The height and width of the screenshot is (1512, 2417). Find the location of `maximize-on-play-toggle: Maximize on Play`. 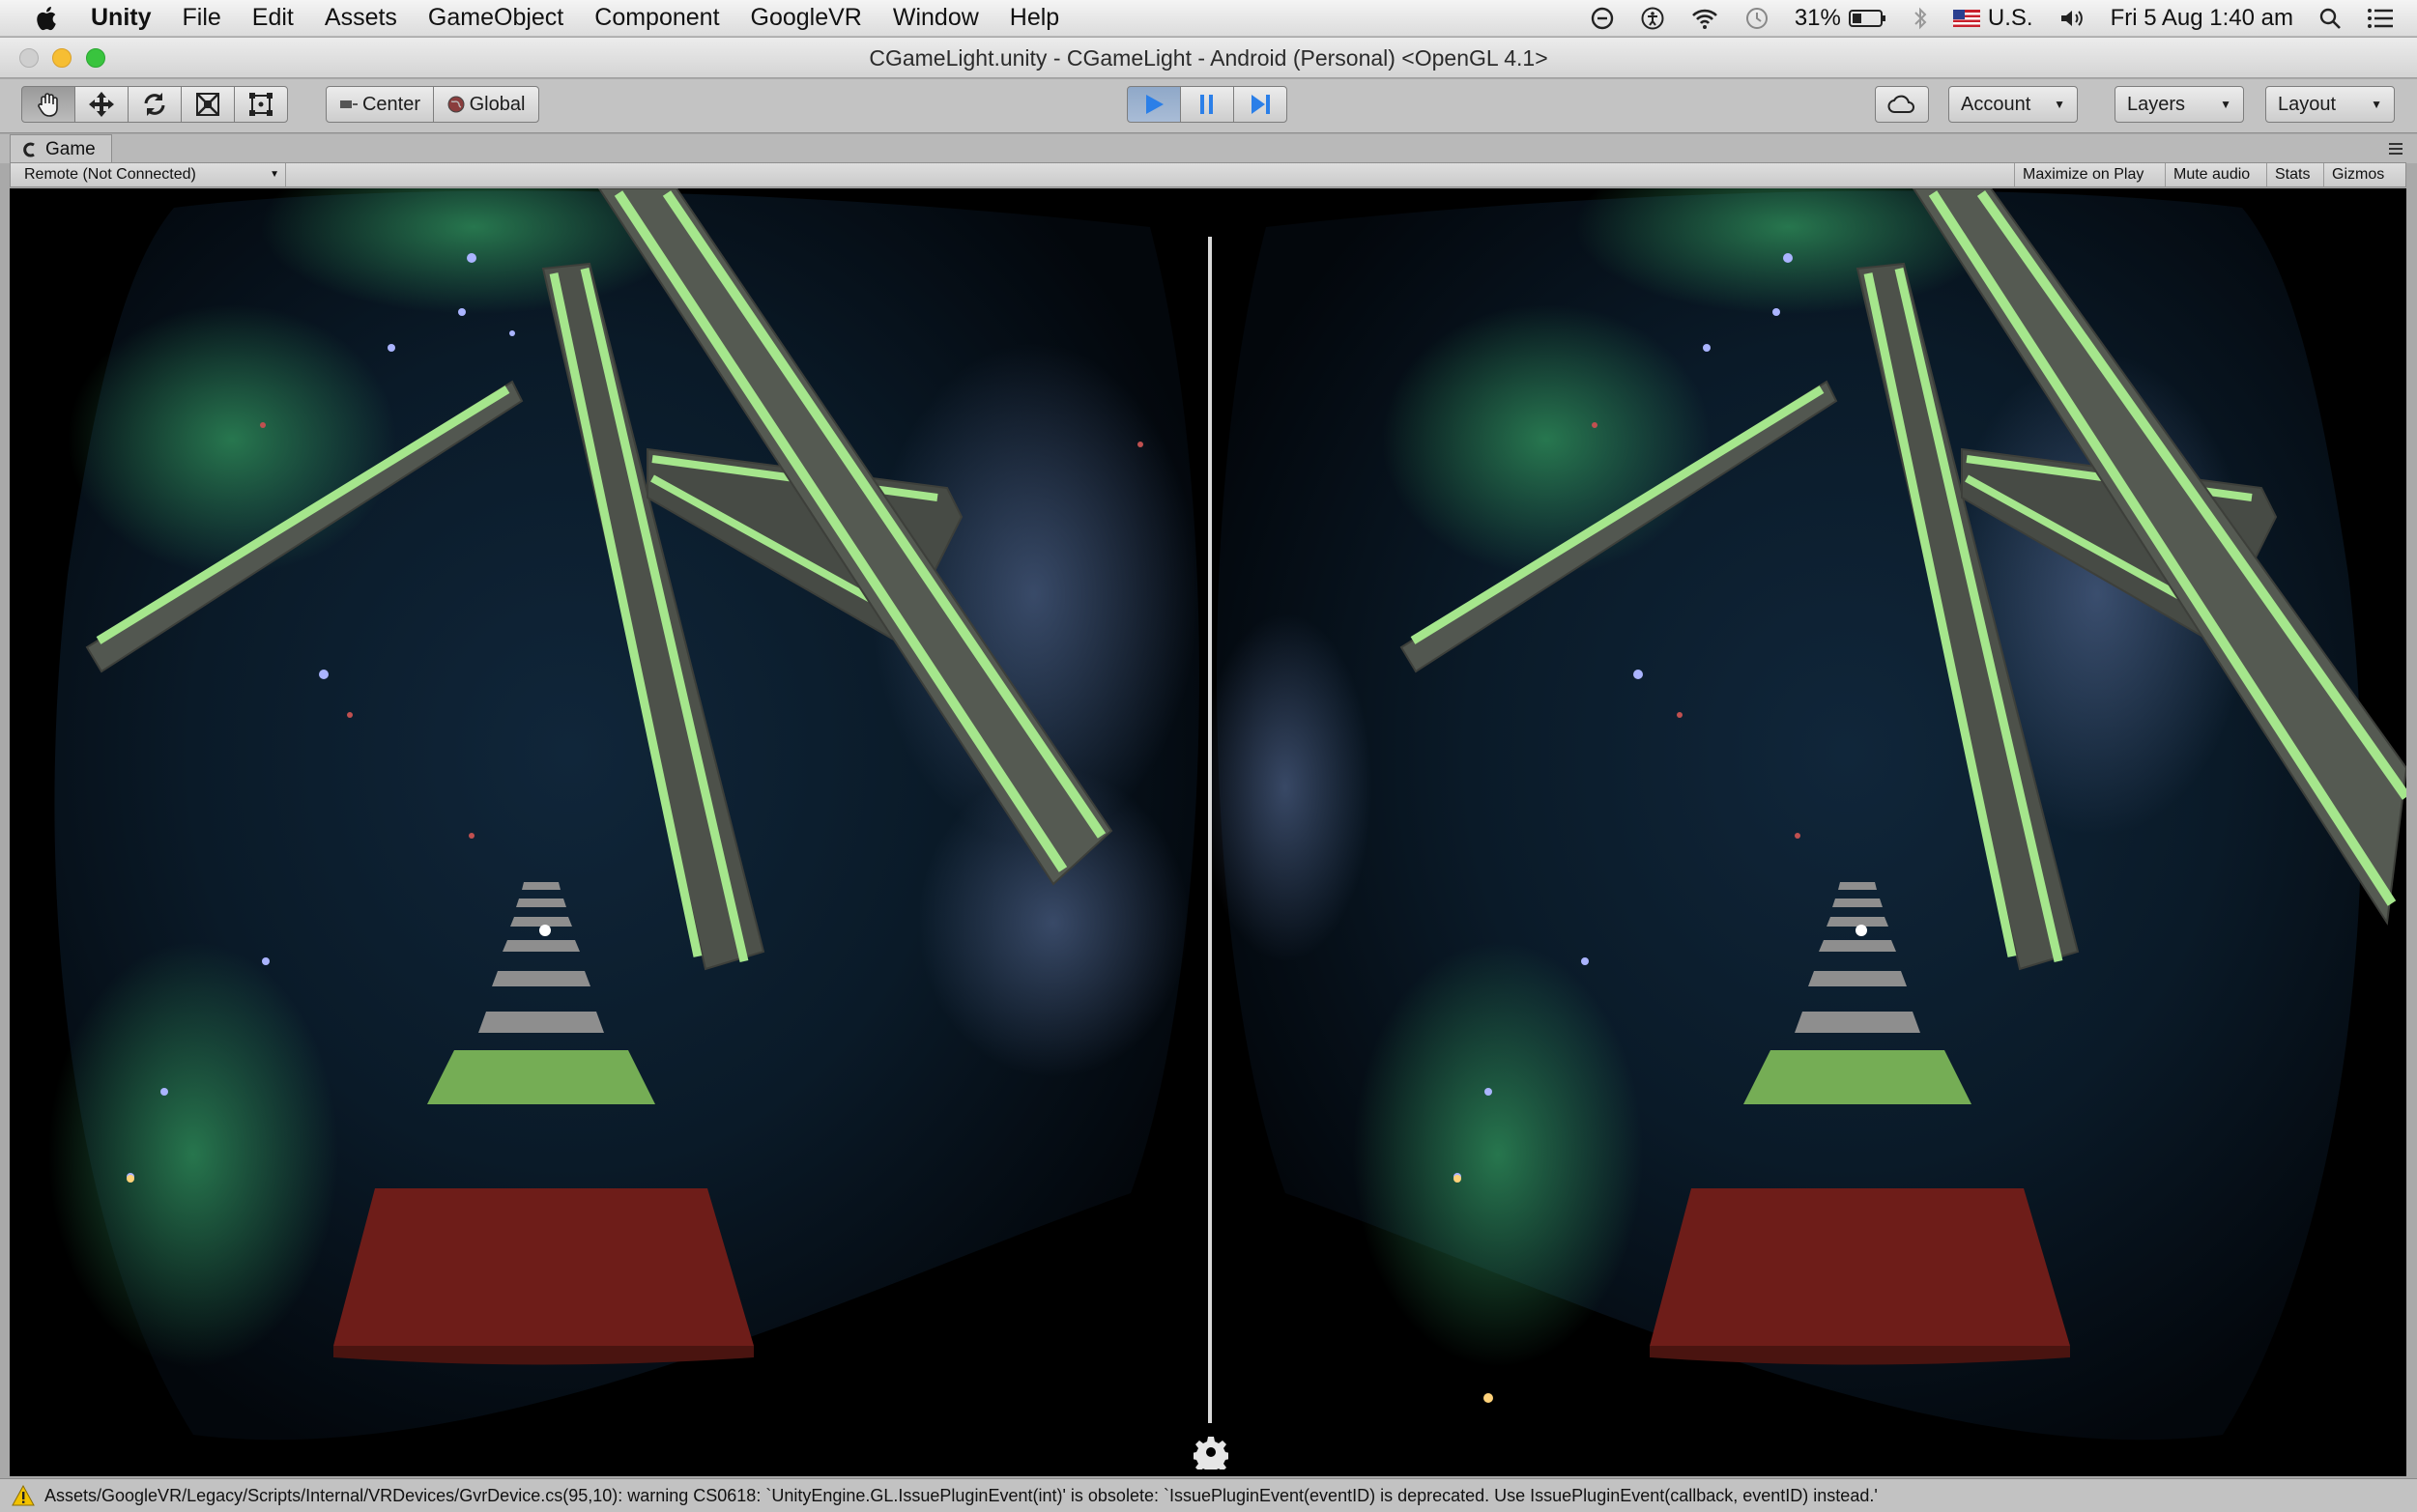

maximize-on-play-toggle: Maximize on Play is located at coordinates (2082, 174).